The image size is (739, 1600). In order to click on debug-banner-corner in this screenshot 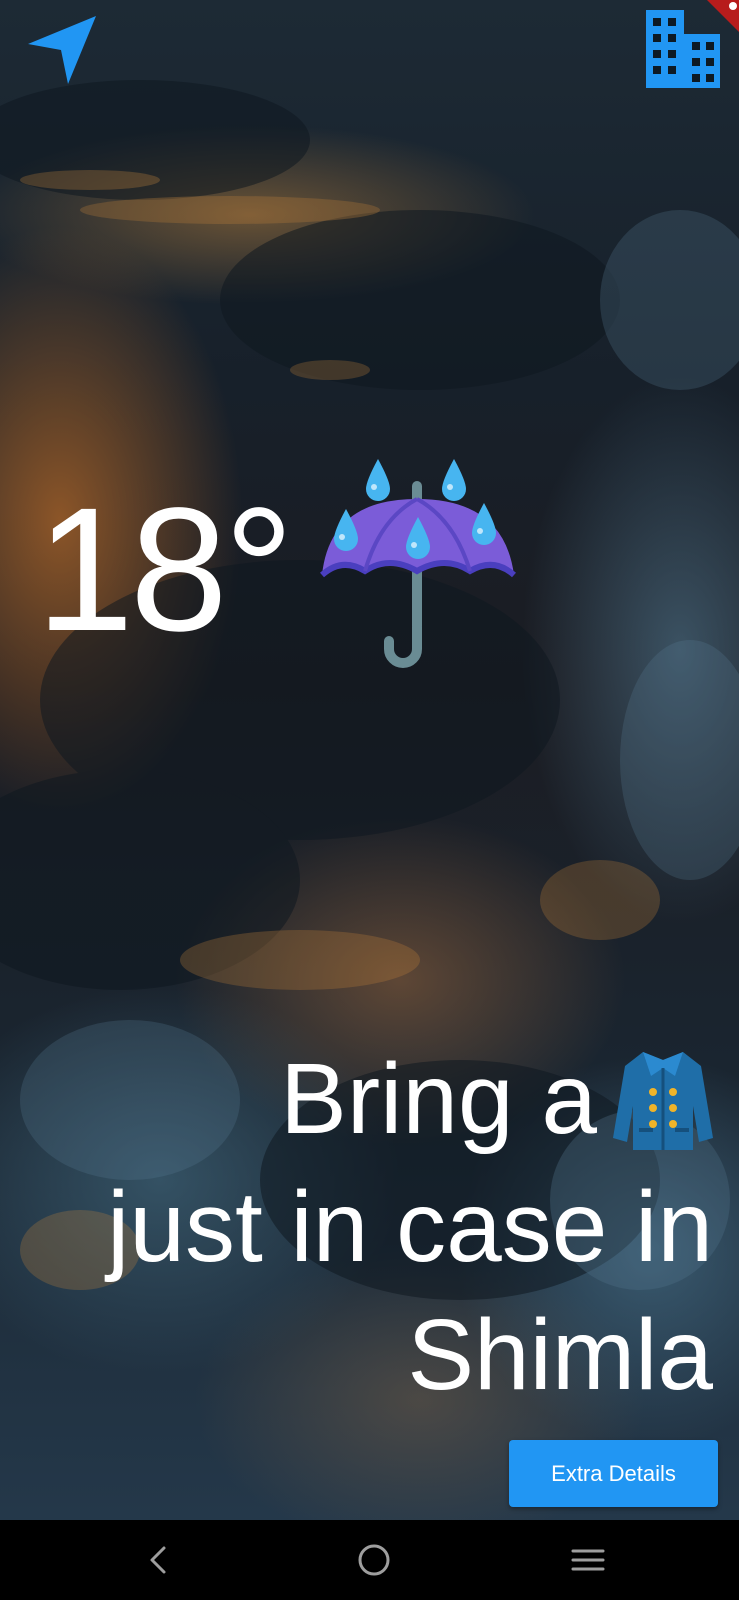, I will do `click(719, 20)`.